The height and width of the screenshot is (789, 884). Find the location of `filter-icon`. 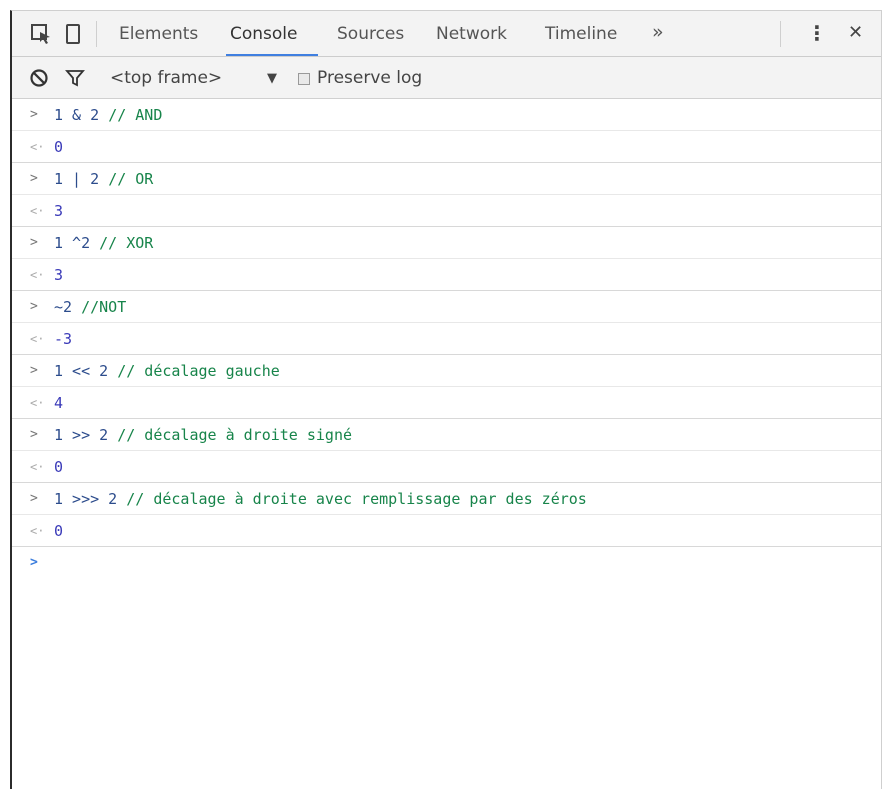

filter-icon is located at coordinates (75, 78).